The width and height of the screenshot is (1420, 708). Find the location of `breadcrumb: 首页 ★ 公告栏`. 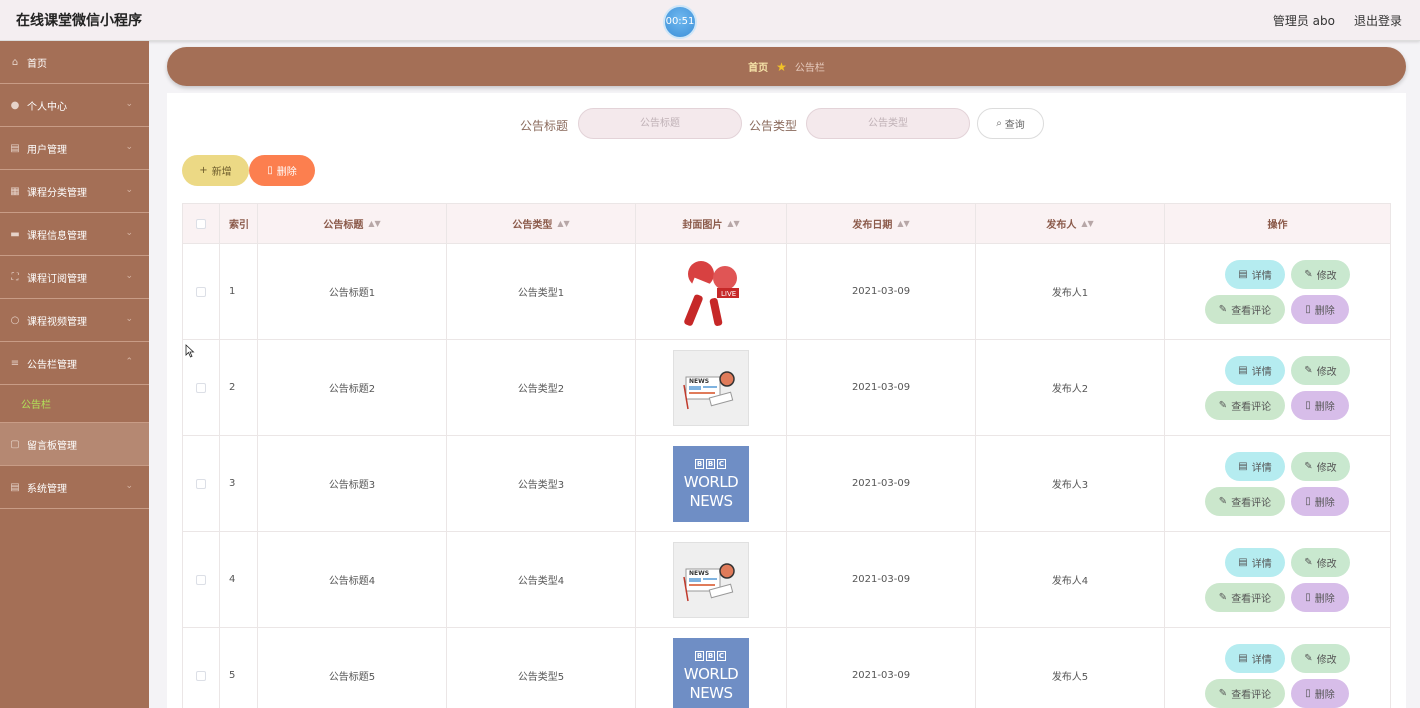

breadcrumb: 首页 ★ 公告栏 is located at coordinates (786, 66).